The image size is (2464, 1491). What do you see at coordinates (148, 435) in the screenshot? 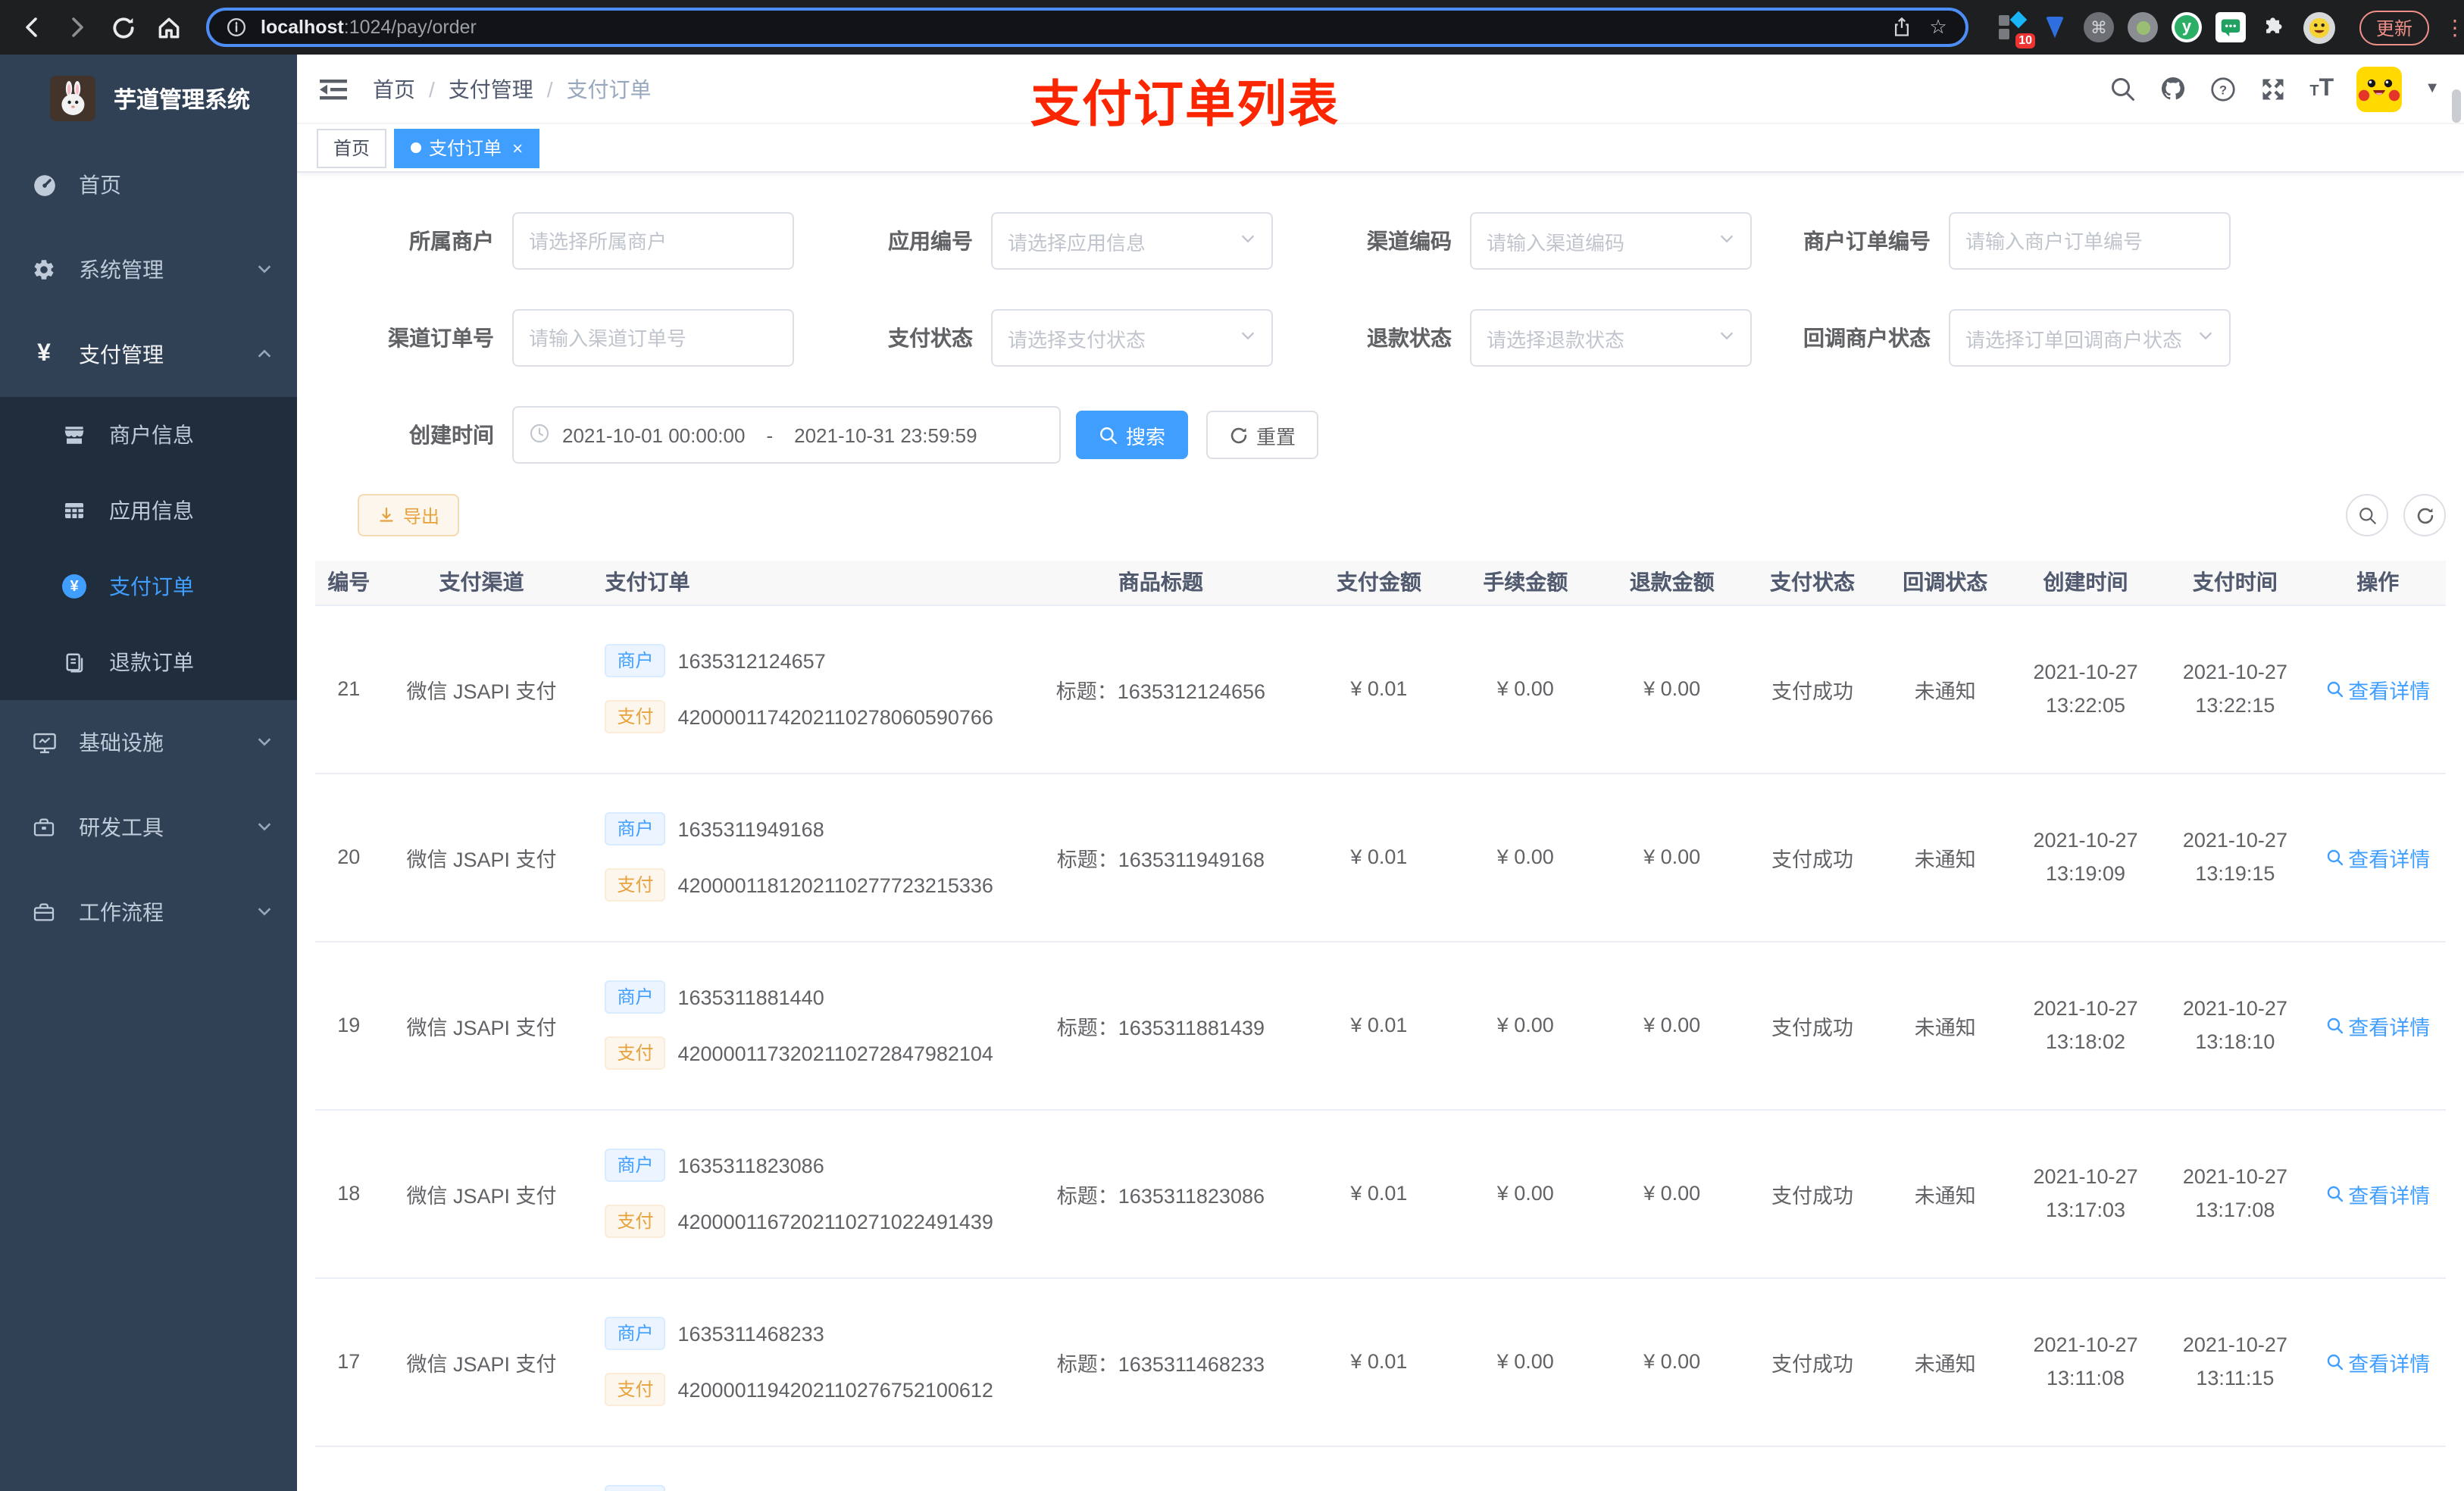
I see `sidebar-item-merchant-info: 商户信息` at bounding box center [148, 435].